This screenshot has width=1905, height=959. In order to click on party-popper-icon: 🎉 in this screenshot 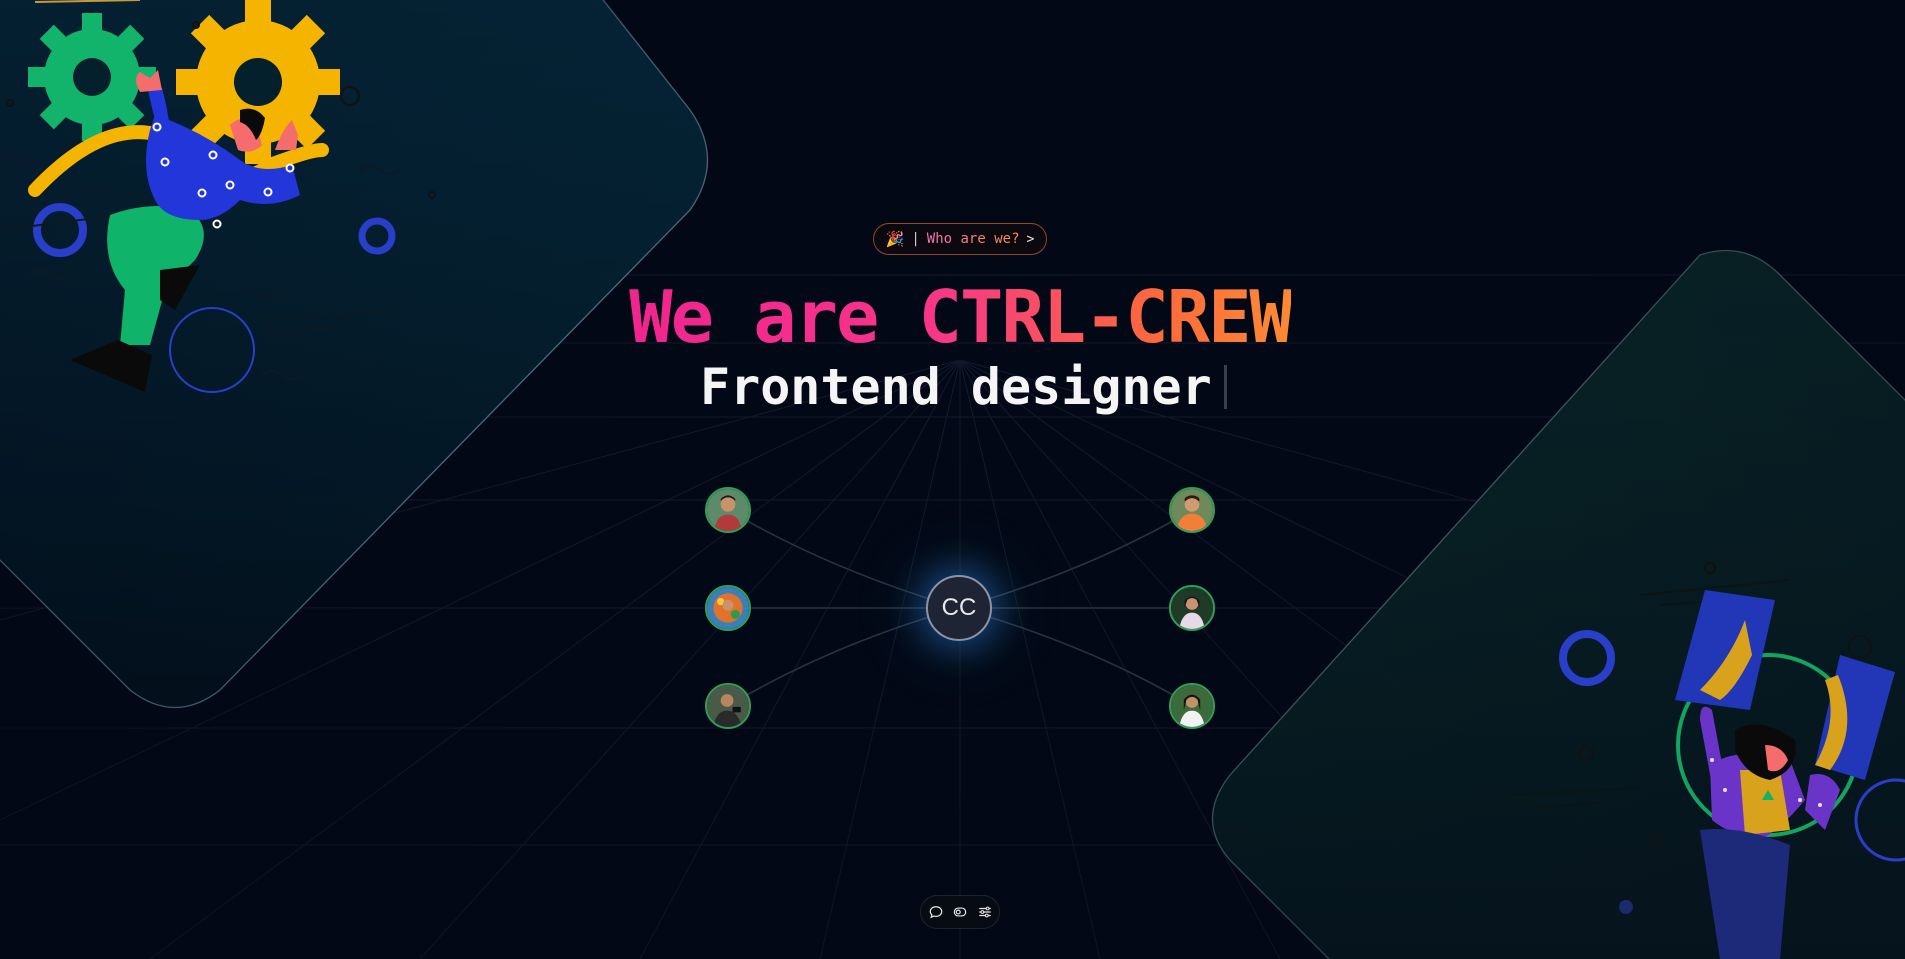, I will do `click(895, 239)`.